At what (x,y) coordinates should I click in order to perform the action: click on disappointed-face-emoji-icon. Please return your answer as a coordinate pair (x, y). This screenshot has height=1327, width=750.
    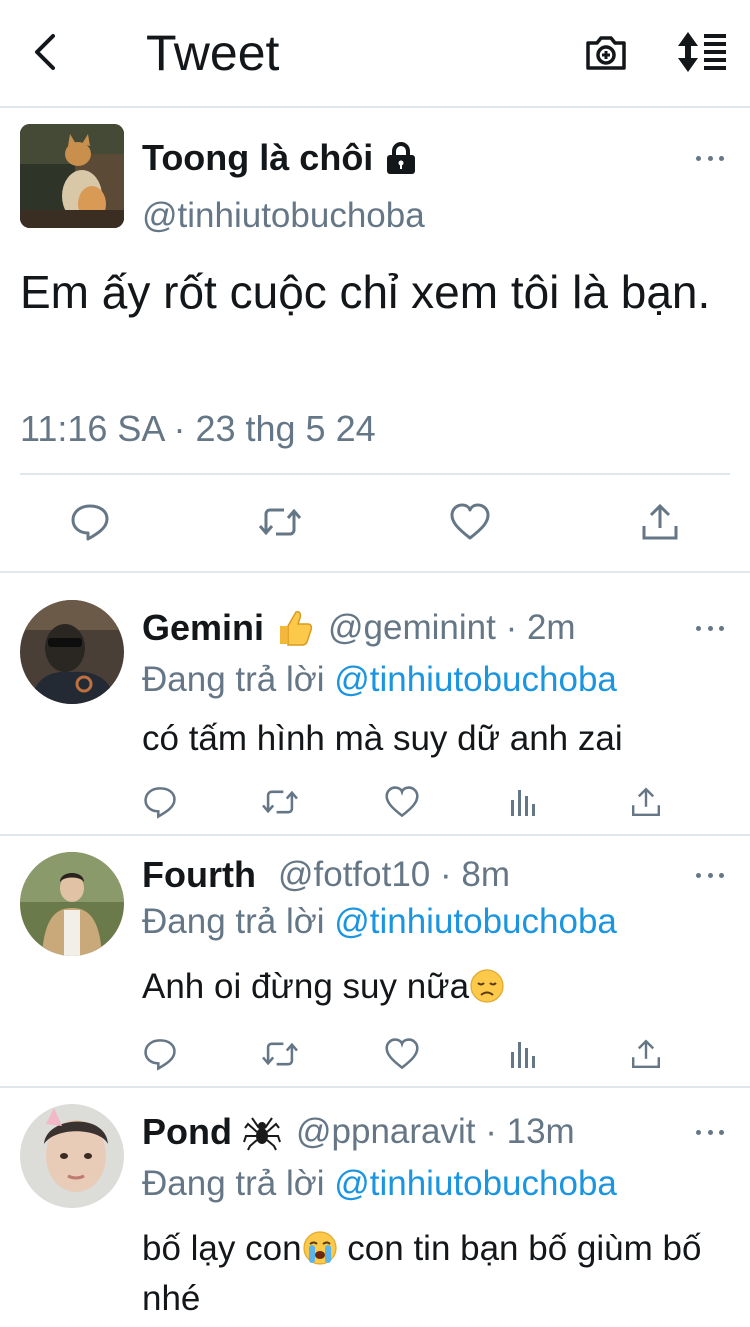
    Looking at the image, I should click on (487, 986).